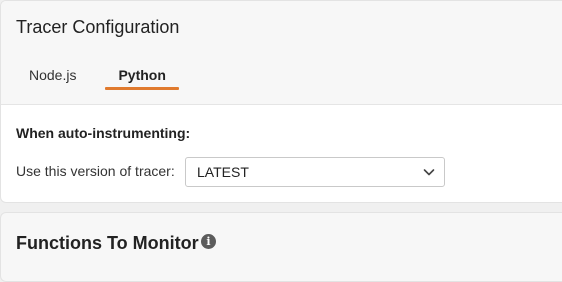 This screenshot has width=562, height=282. What do you see at coordinates (208, 241) in the screenshot?
I see `info-icon: i` at bounding box center [208, 241].